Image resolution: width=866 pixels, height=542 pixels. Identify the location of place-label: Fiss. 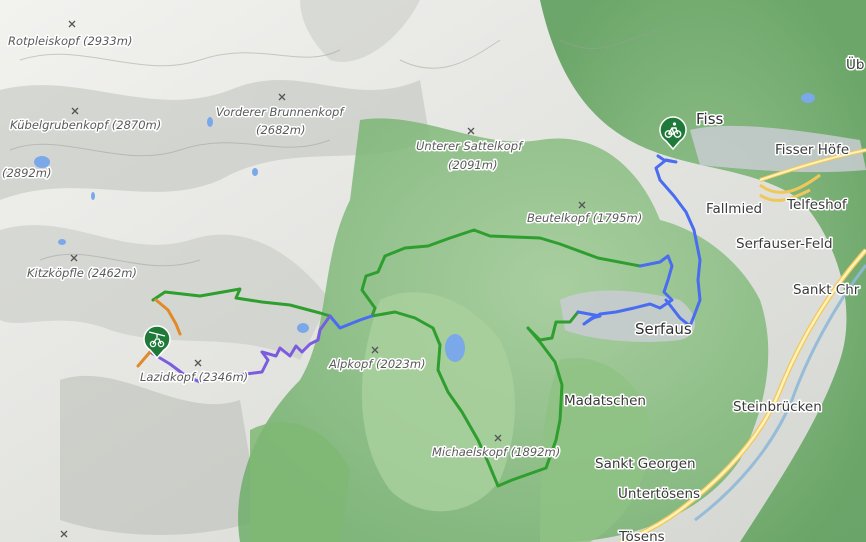
(710, 119).